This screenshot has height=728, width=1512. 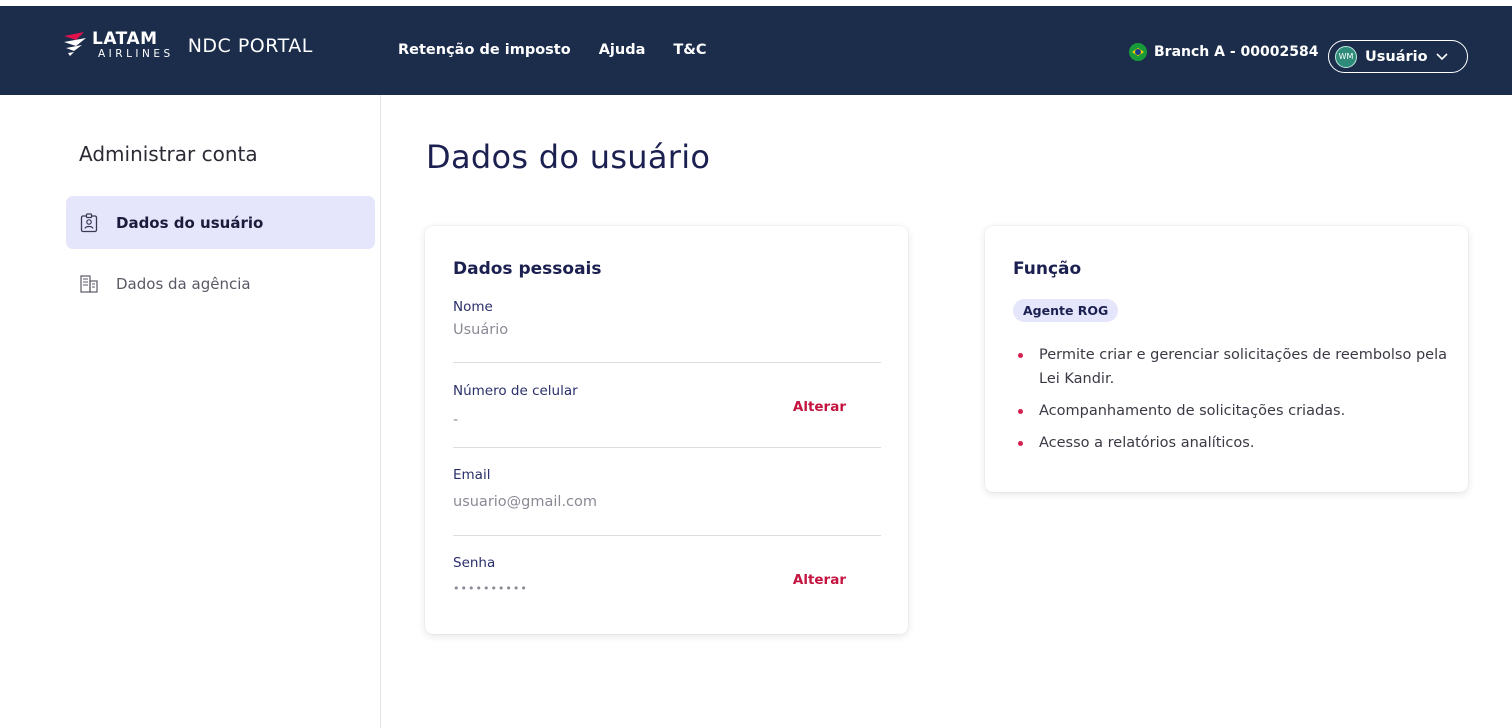 What do you see at coordinates (190, 222) in the screenshot?
I see `sidebar-item-label: Dados do usuário` at bounding box center [190, 222].